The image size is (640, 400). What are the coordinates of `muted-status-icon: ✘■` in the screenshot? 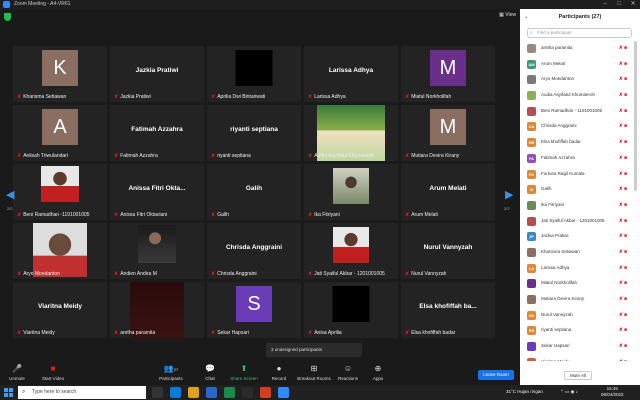 It's located at (623, 204).